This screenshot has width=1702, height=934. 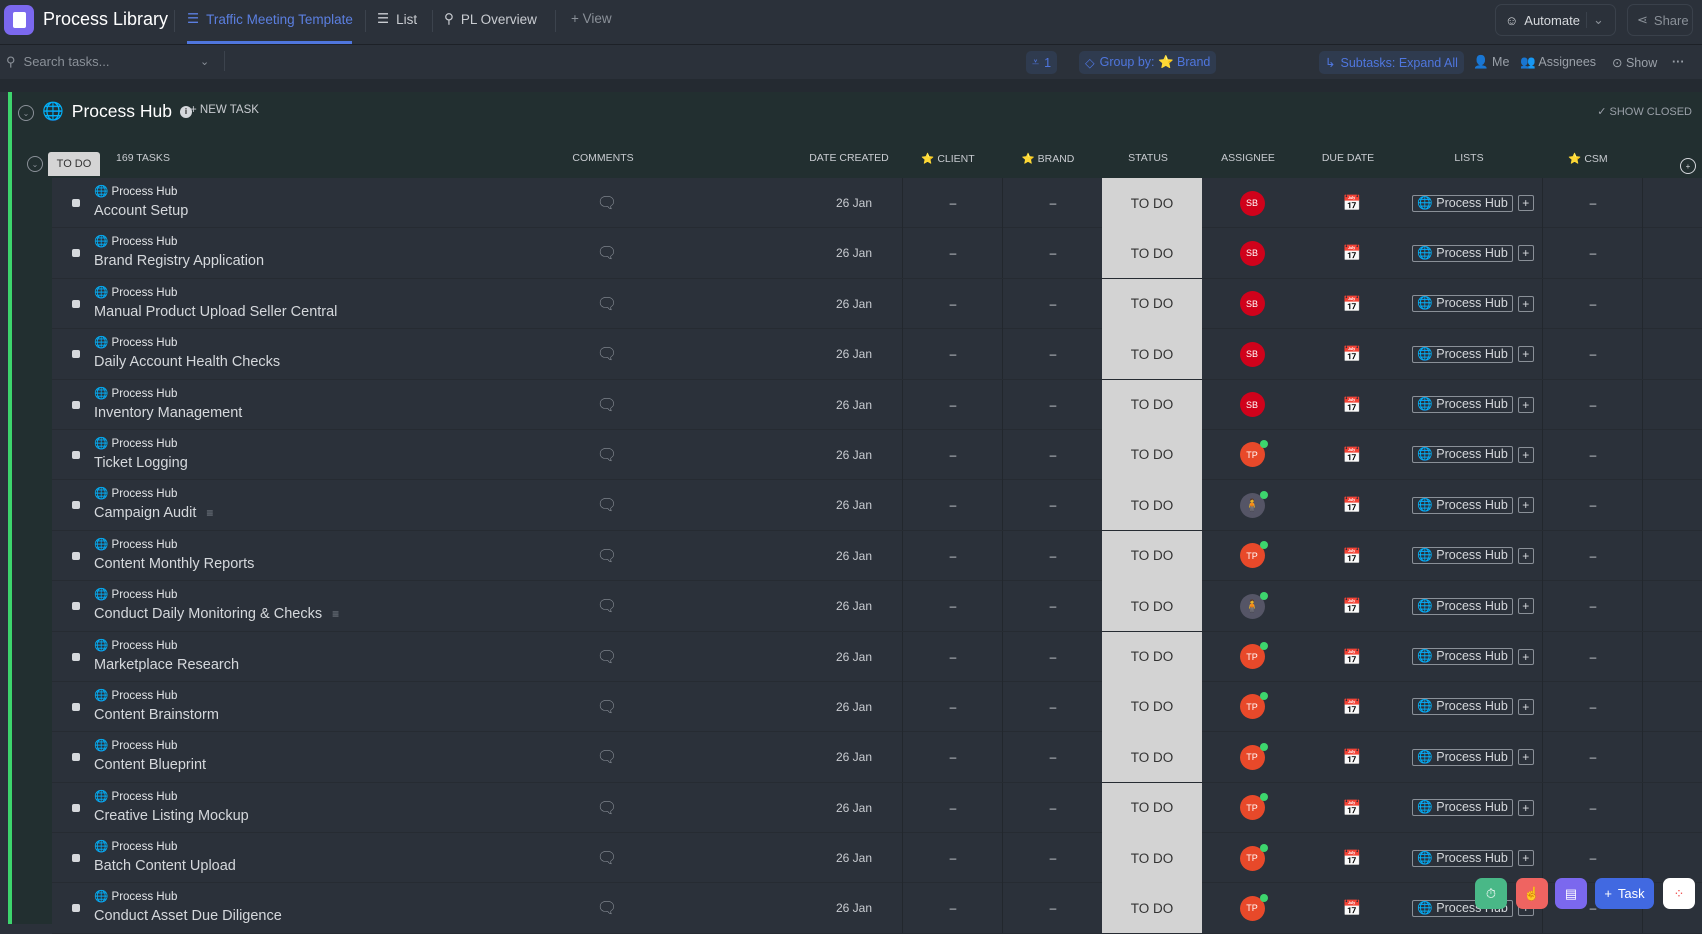 I want to click on new-task-fab: + Task, so click(x=1624, y=893).